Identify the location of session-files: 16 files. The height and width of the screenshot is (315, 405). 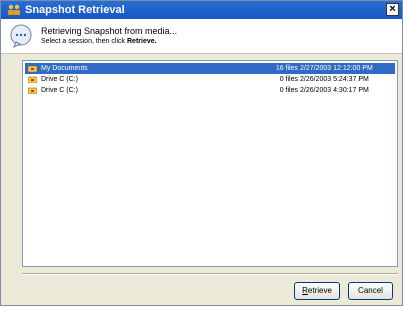
(286, 68).